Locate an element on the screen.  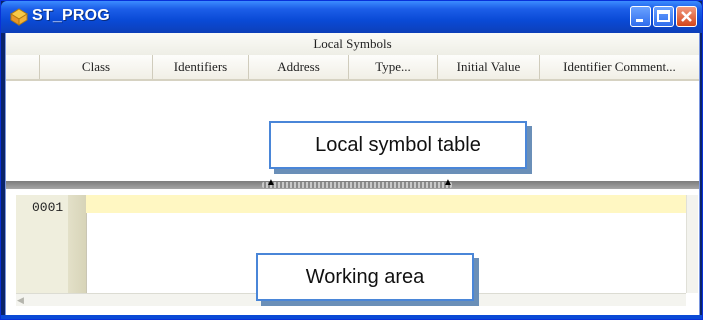
maximize-icon is located at coordinates (663, 16).